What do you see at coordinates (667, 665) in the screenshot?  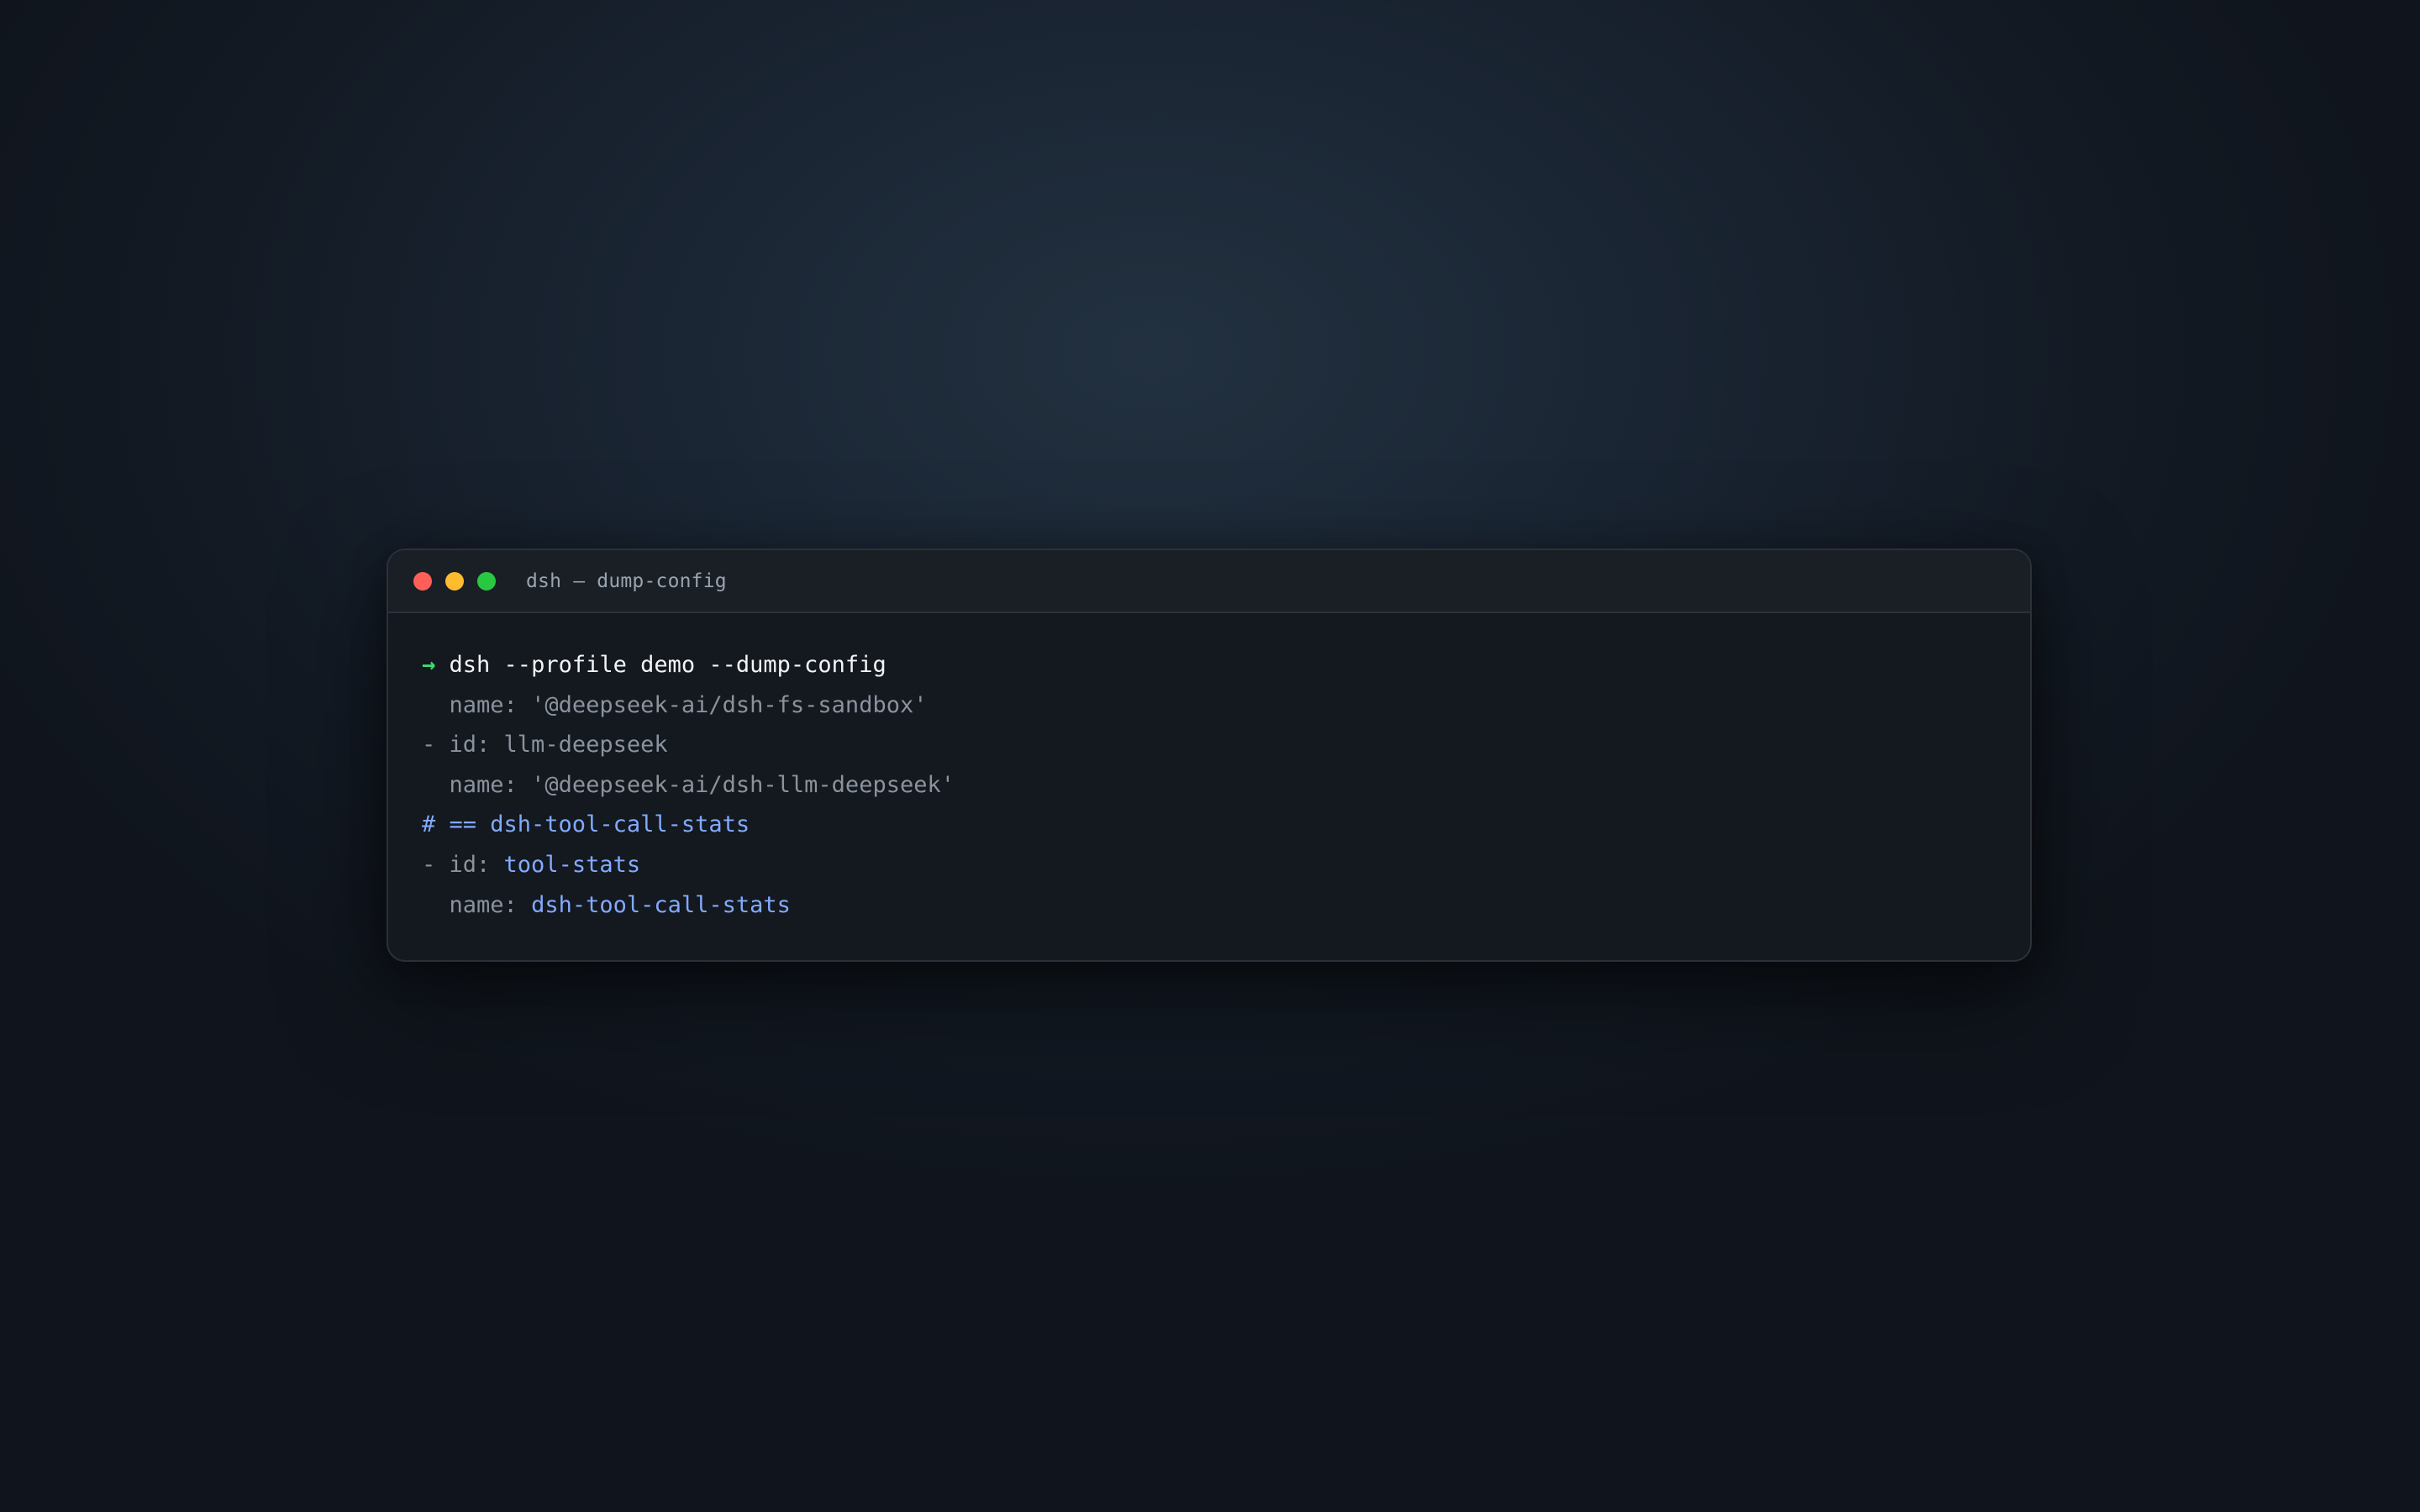 I see `command-text: dsh --profile demo --dump-config` at bounding box center [667, 665].